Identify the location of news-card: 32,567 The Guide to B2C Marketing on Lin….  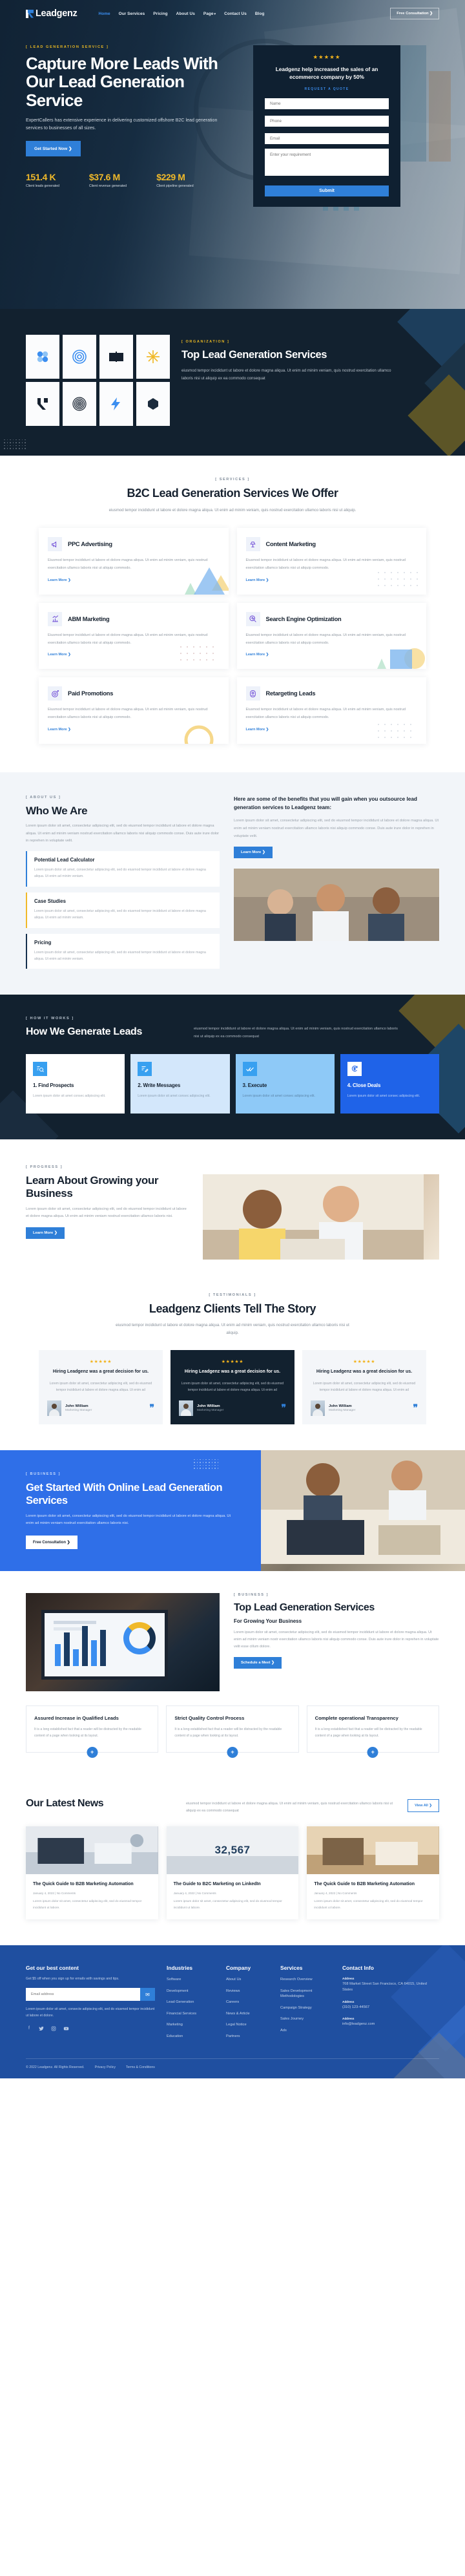
(232, 1873).